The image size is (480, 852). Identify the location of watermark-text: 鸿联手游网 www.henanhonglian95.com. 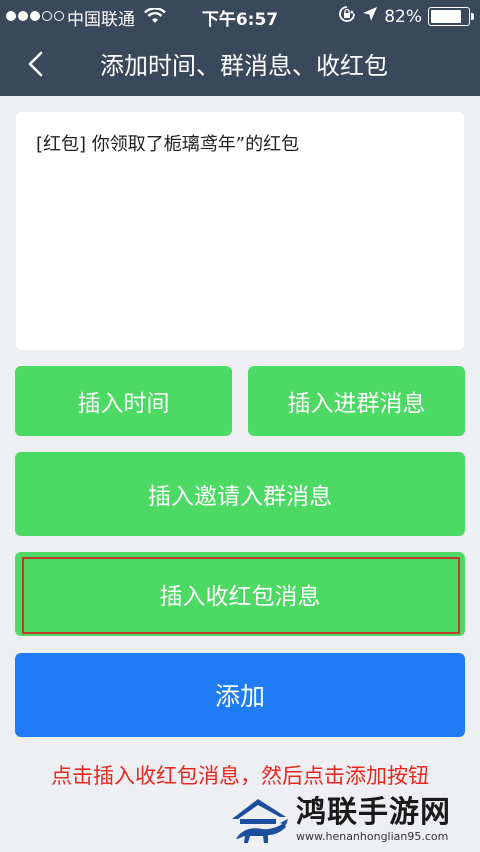
(373, 820).